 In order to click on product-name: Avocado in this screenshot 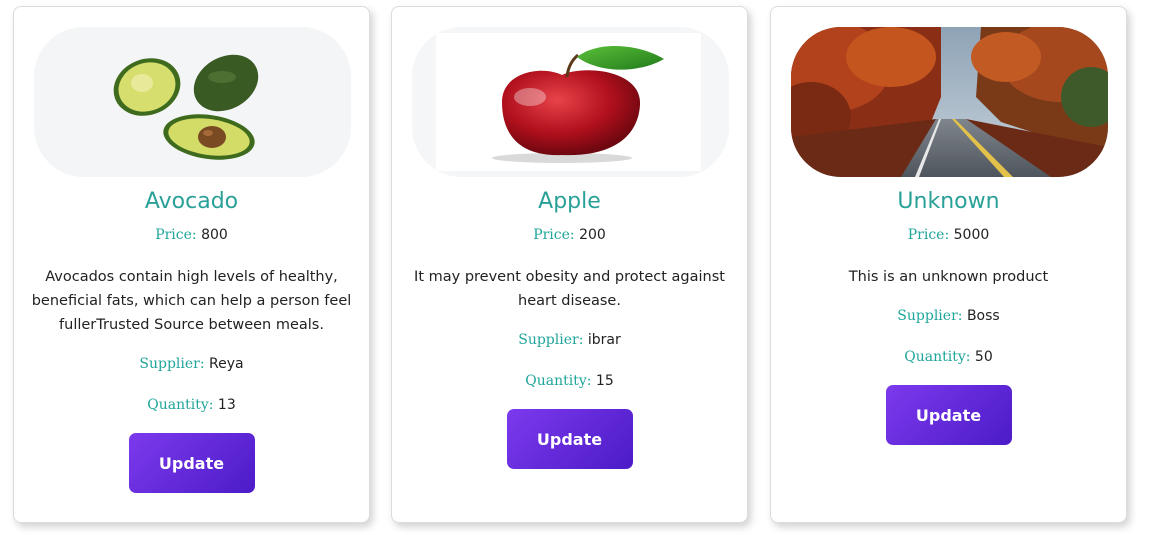, I will do `click(191, 201)`.